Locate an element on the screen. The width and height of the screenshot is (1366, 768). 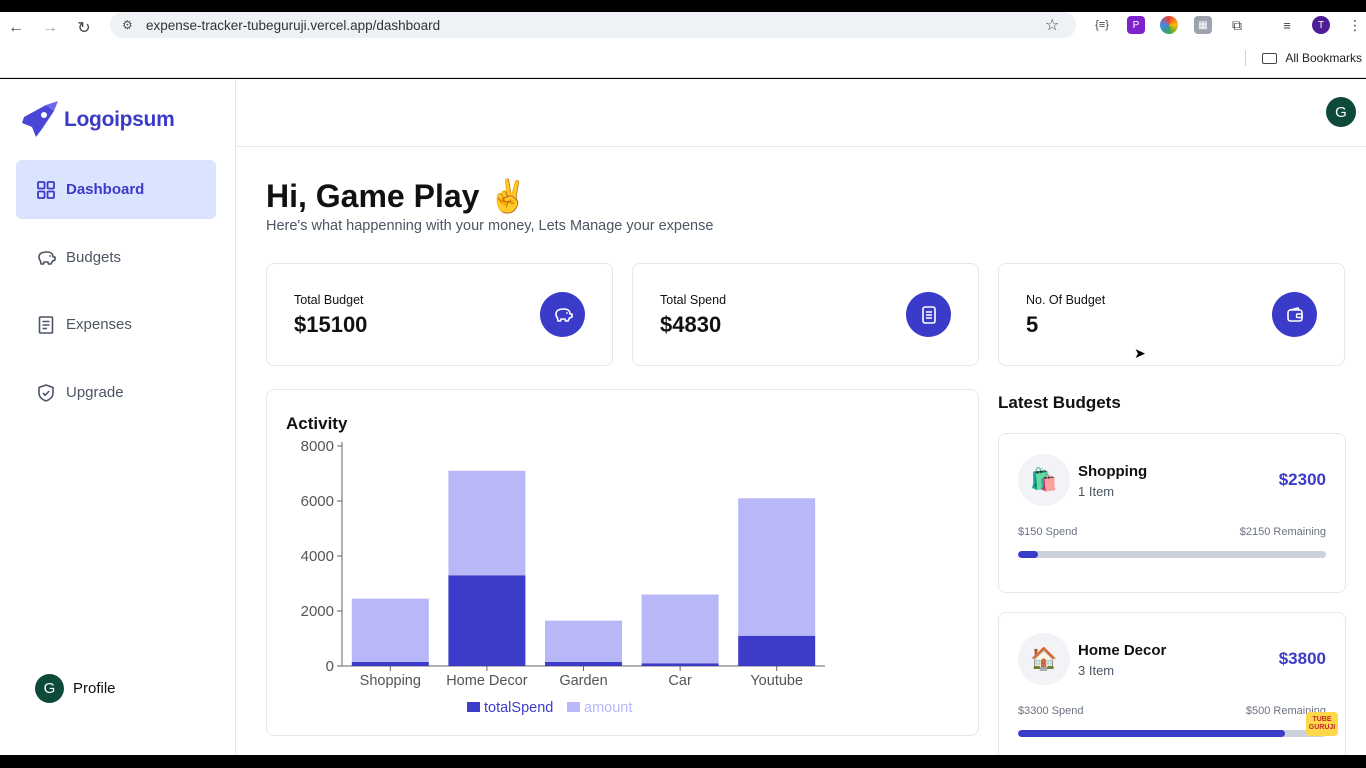
shopping-bags-icon: 🛍️ is located at coordinates (1044, 480).